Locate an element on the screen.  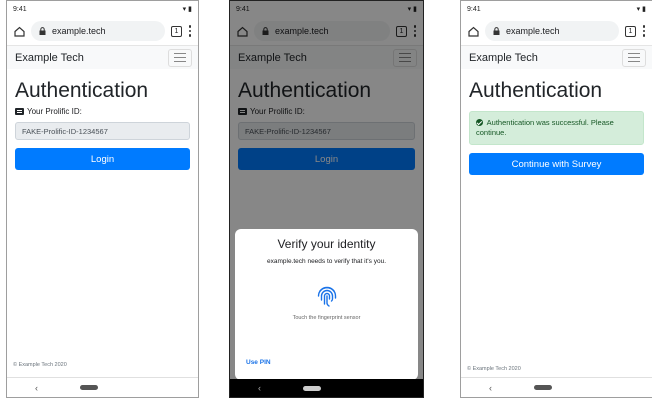
check-circle-icon is located at coordinates (479, 122).